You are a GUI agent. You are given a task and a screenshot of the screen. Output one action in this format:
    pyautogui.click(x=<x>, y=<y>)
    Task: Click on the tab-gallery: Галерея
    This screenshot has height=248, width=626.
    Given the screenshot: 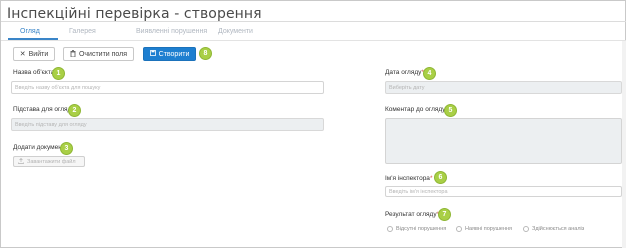 What is the action you would take?
    pyautogui.click(x=82, y=31)
    